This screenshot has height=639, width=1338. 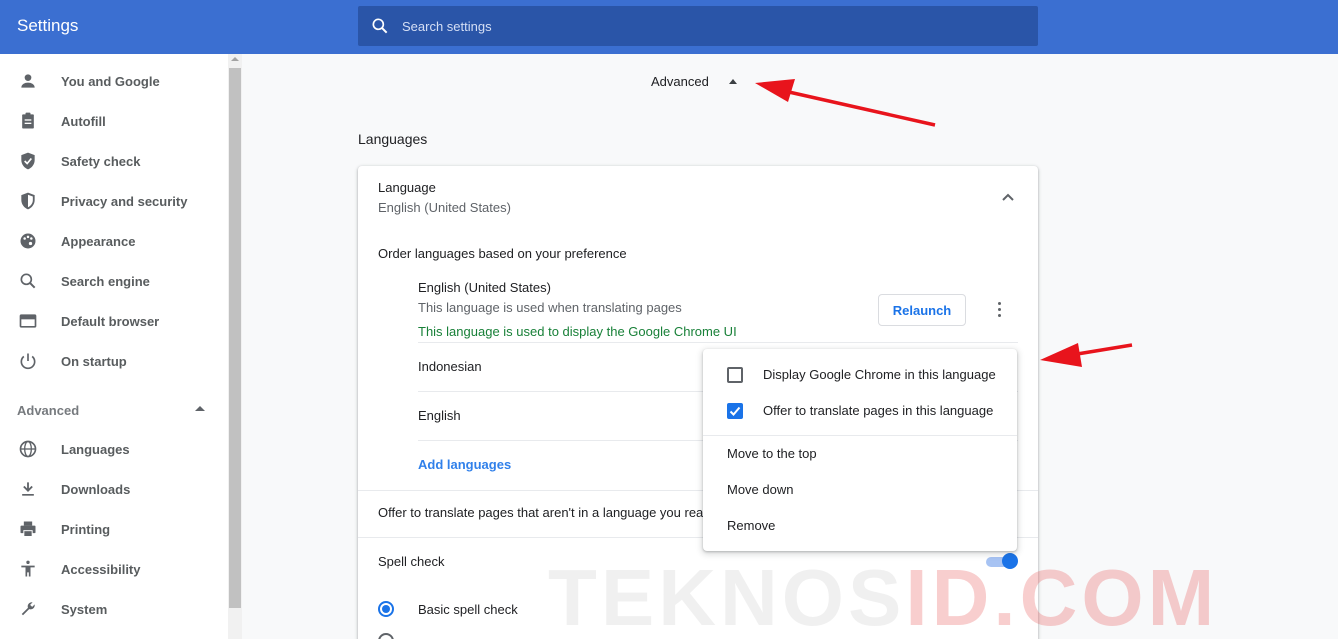 What do you see at coordinates (999, 310) in the screenshot?
I see `more-vert-icon` at bounding box center [999, 310].